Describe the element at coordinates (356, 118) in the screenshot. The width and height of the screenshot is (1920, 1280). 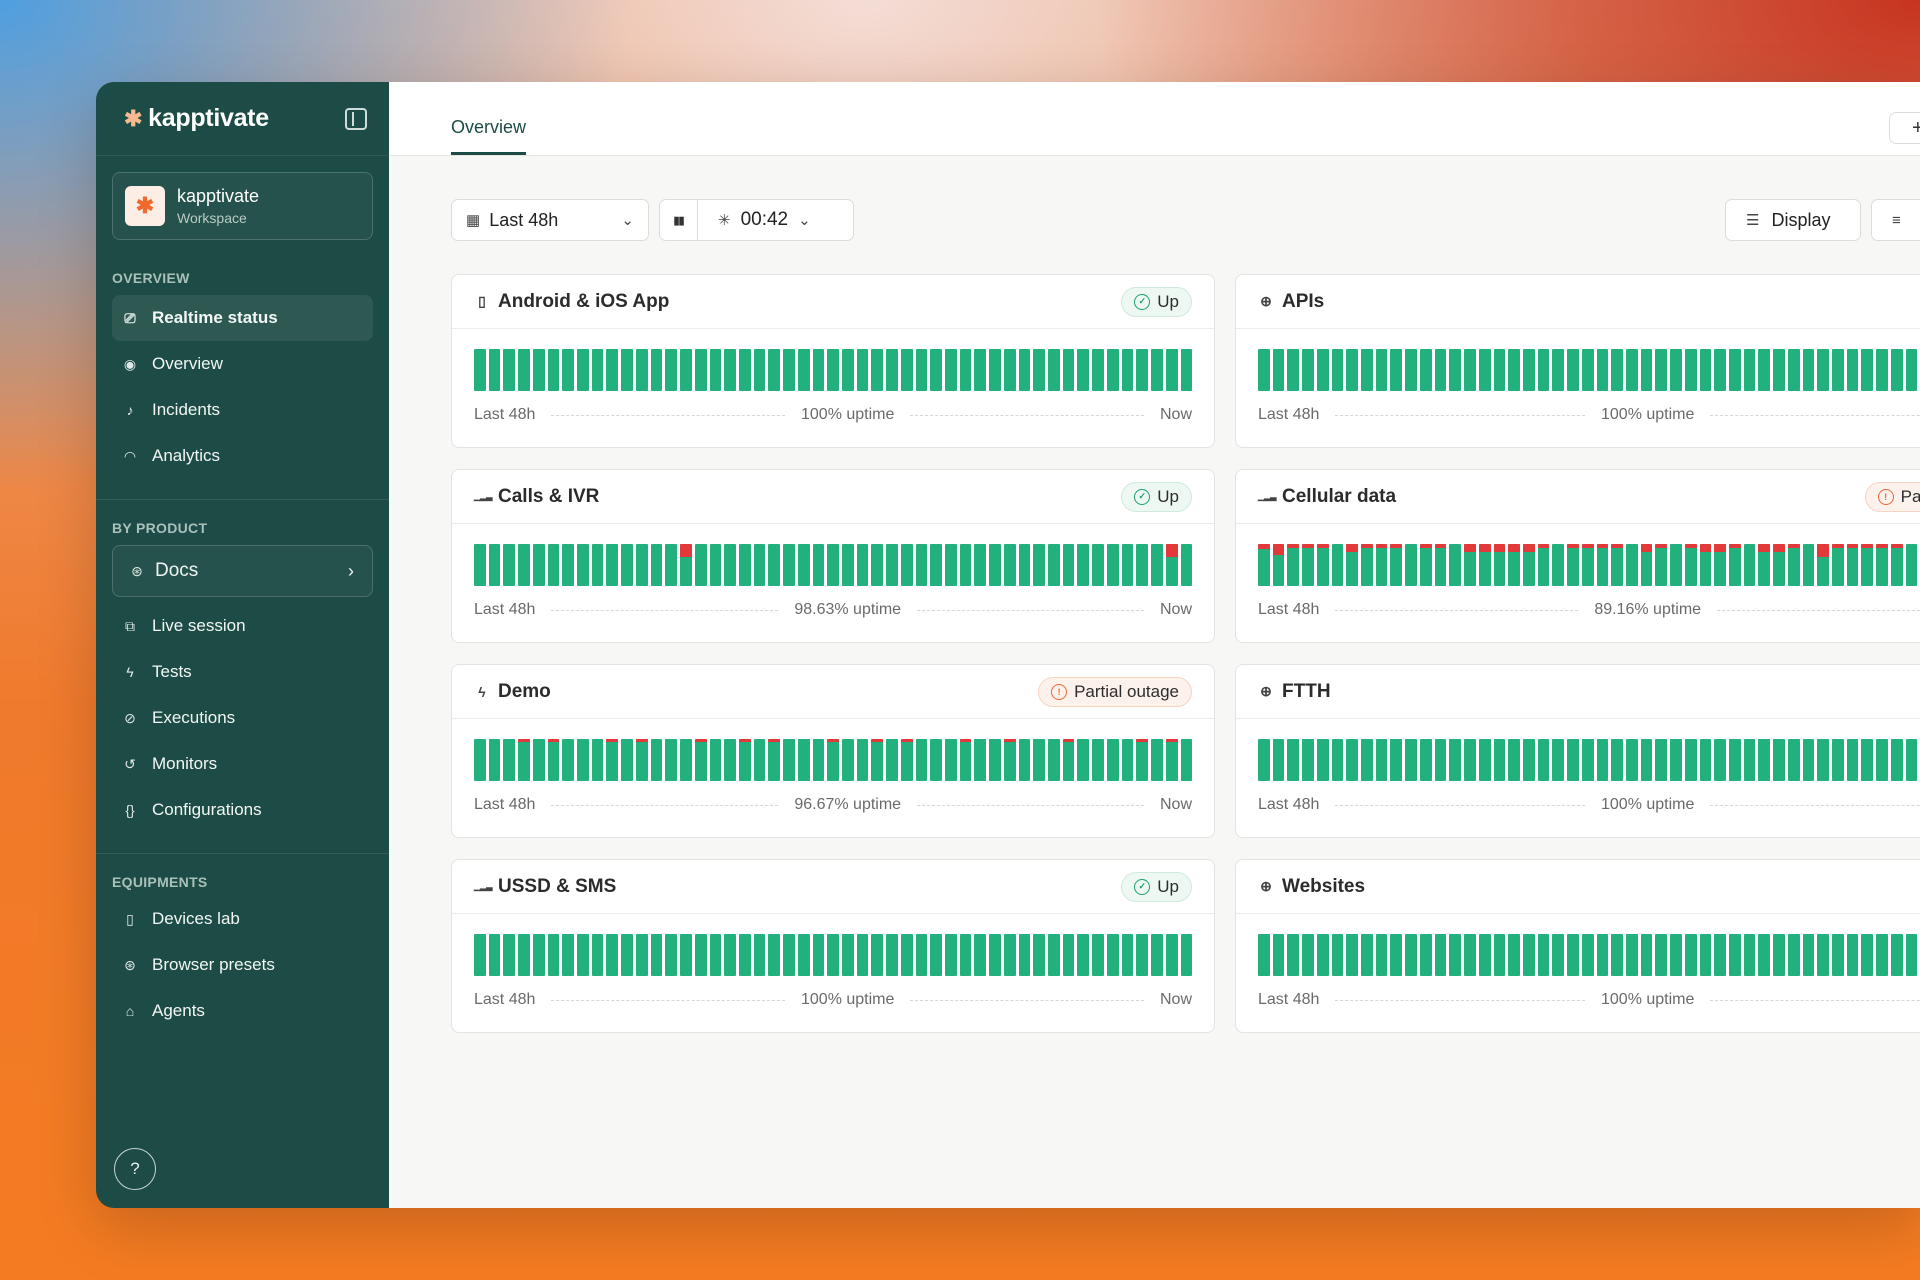
I see `sidebar-collapse-icon` at that location.